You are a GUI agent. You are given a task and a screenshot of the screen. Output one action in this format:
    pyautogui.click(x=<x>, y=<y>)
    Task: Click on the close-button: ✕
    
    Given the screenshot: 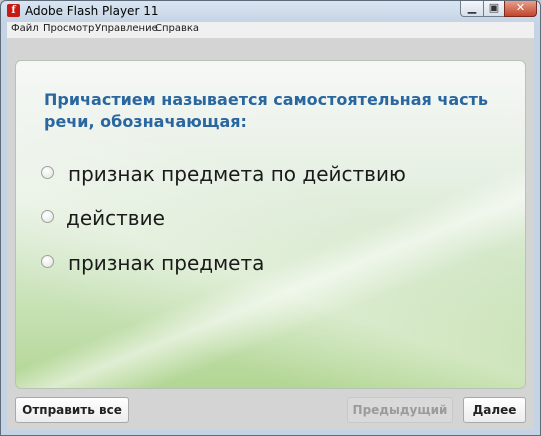 What is the action you would take?
    pyautogui.click(x=520, y=9)
    